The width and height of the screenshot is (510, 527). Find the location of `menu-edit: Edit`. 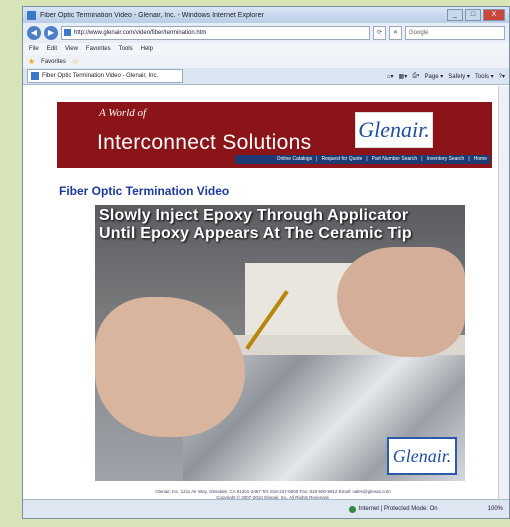

menu-edit: Edit is located at coordinates (52, 49).